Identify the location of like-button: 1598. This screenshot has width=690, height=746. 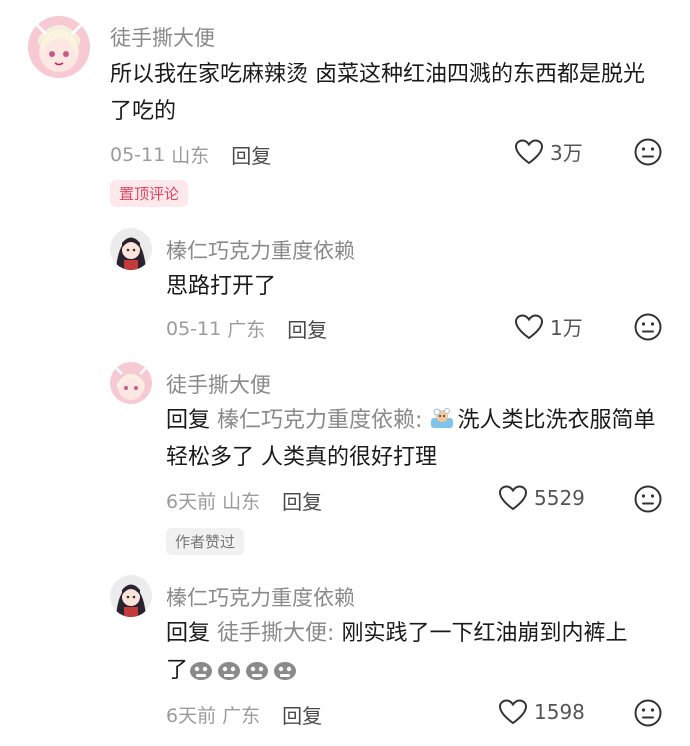
(541, 712).